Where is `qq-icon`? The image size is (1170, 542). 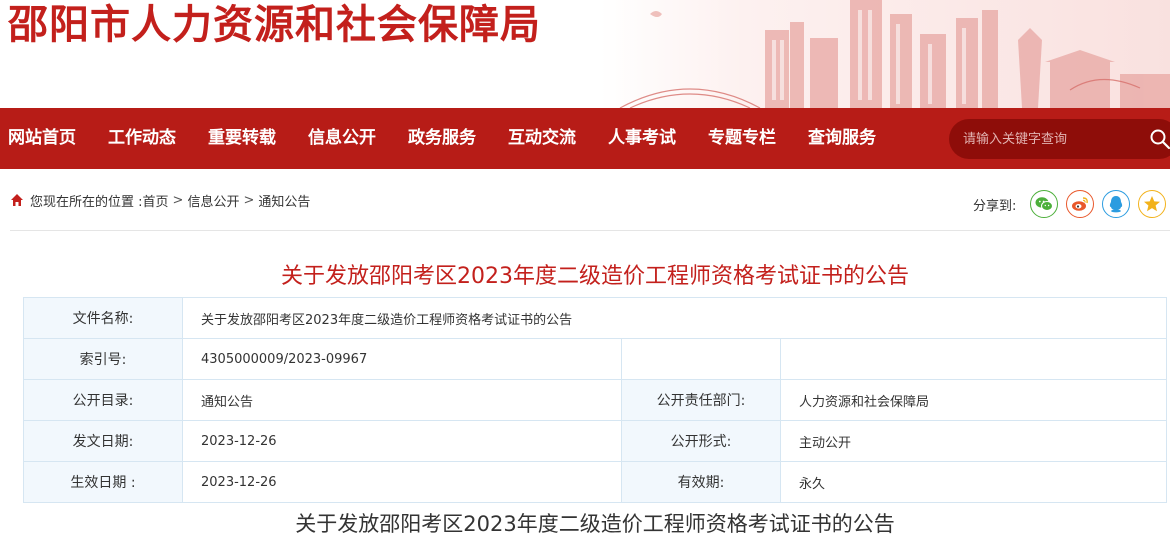
qq-icon is located at coordinates (1116, 204).